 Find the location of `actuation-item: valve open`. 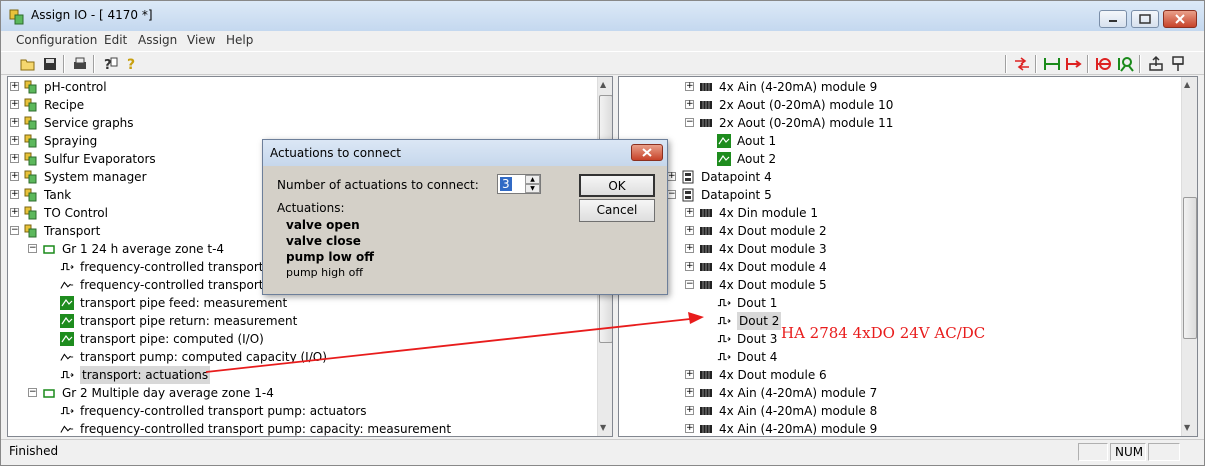

actuation-item: valve open is located at coordinates (323, 225).